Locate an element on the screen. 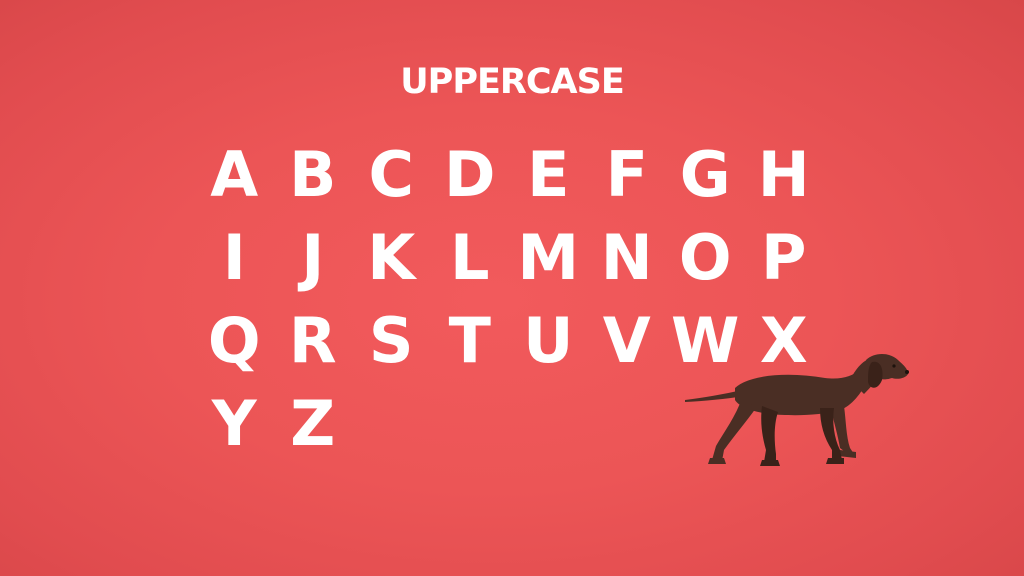 Image resolution: width=1024 pixels, height=576 pixels. letter: D is located at coordinates (470, 174).